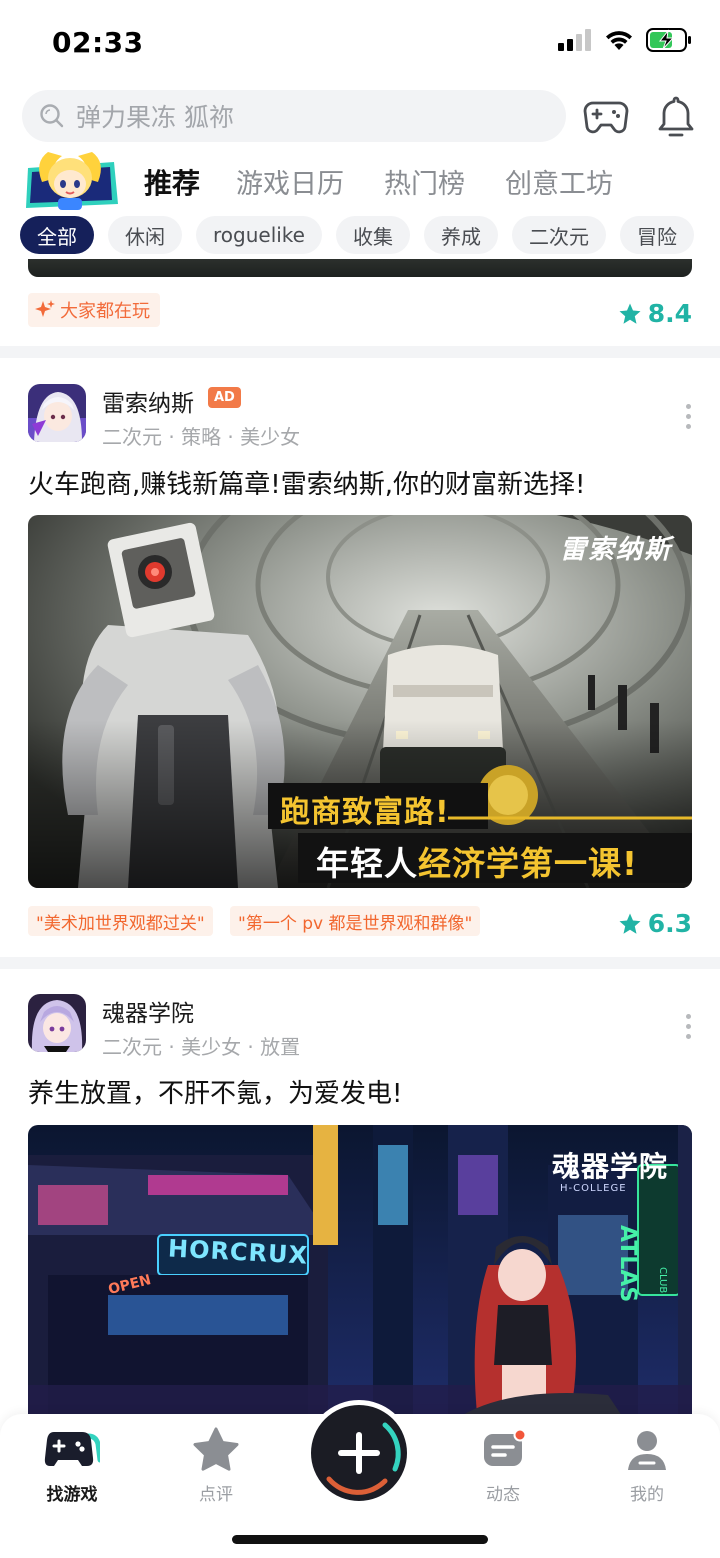 This screenshot has width=720, height=1558. What do you see at coordinates (201, 1047) in the screenshot?
I see `game-tags: 二次元 · 美少女 · 放置` at bounding box center [201, 1047].